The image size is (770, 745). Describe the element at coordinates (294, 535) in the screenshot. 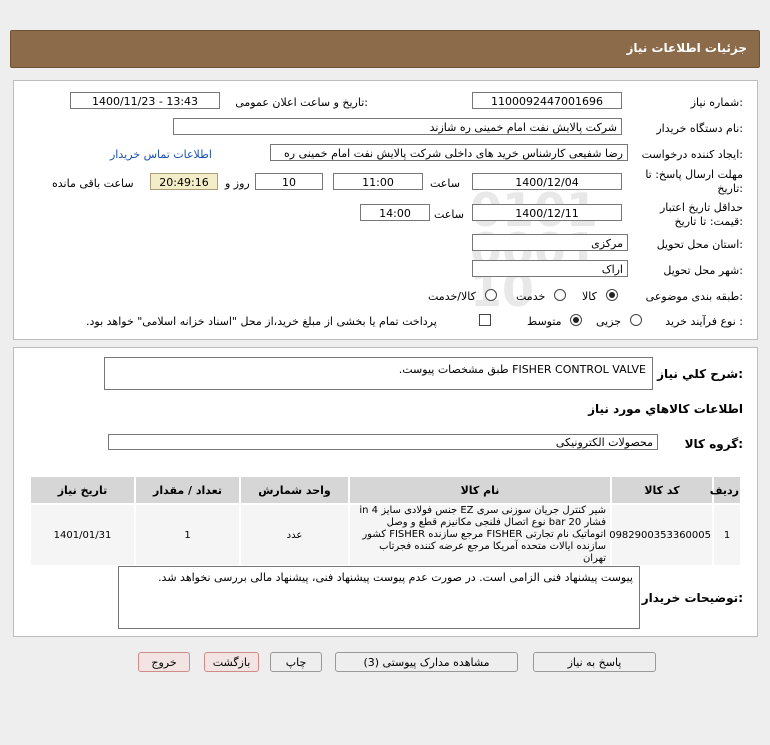

I see `cell-unit: عدد` at that location.